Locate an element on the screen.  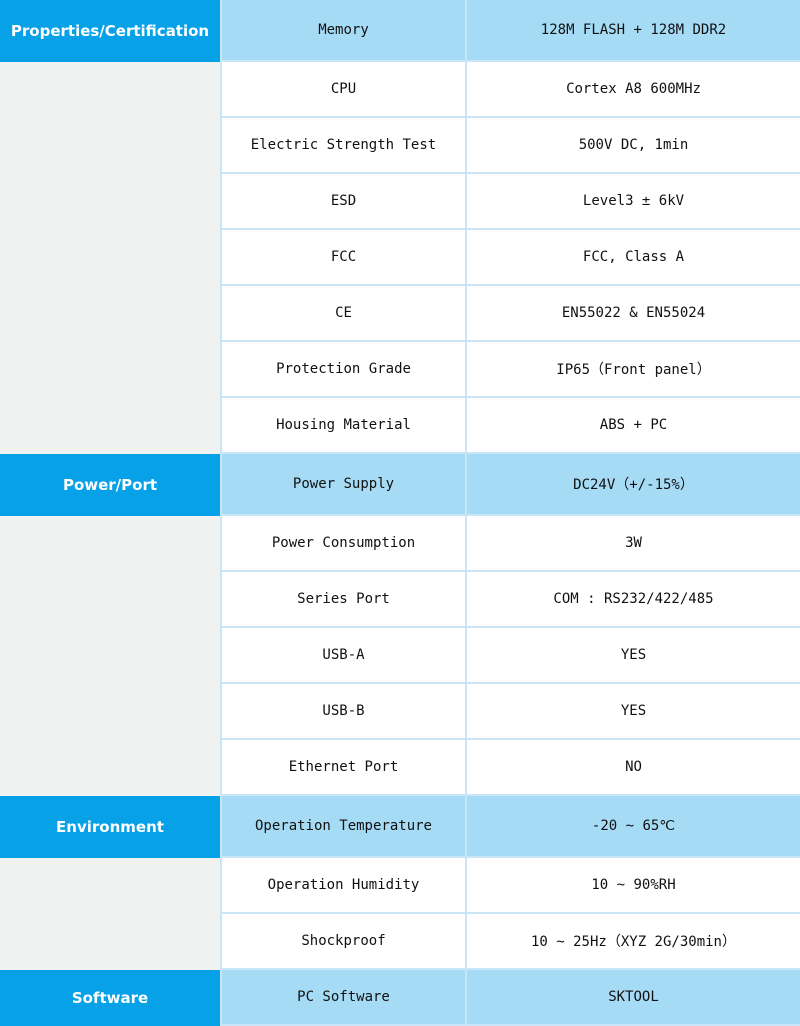
spec-name: Electric Strength Test is located at coordinates (342, 146).